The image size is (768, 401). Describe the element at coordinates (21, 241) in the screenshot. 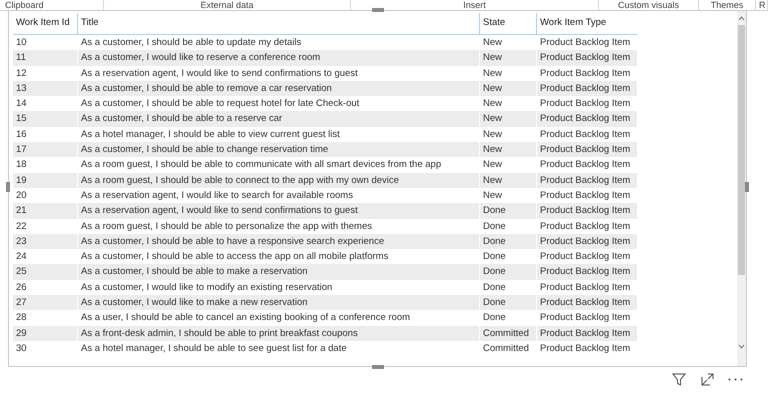

I see `table-cell-text: 23` at that location.